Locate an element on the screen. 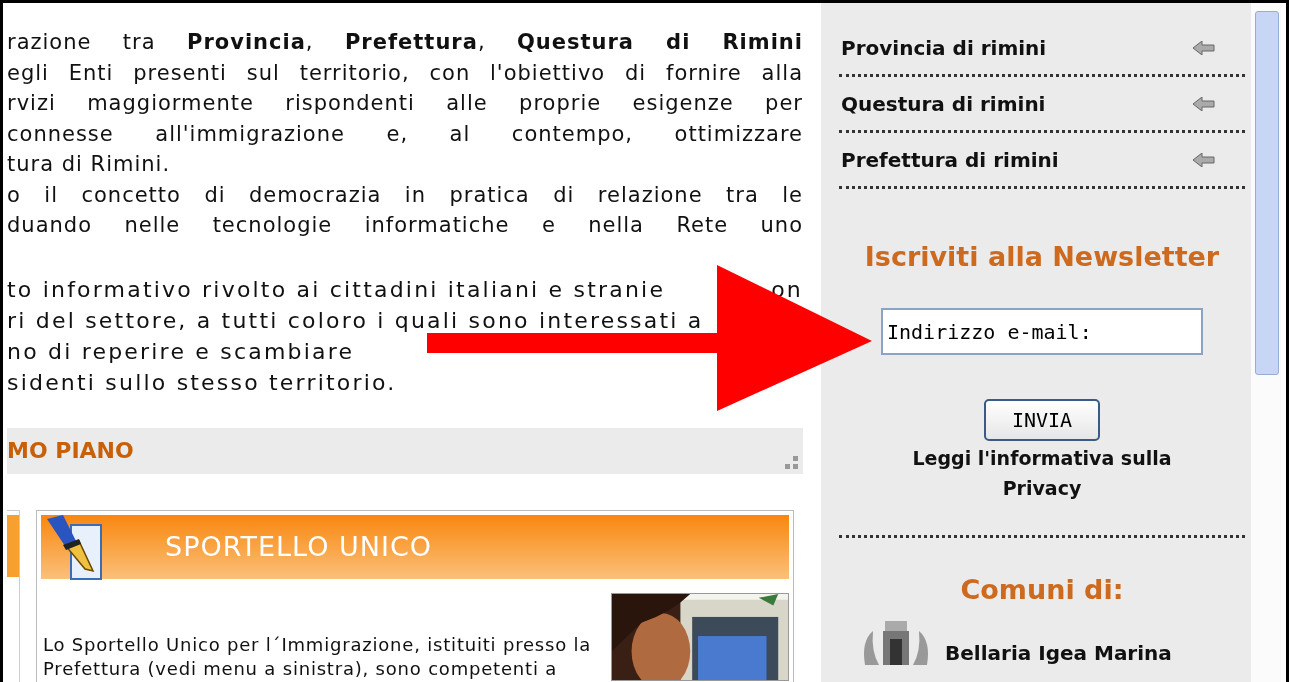 This screenshot has width=1289, height=682. article-text: sidenti sullo stesso territorio. is located at coordinates (202, 382).